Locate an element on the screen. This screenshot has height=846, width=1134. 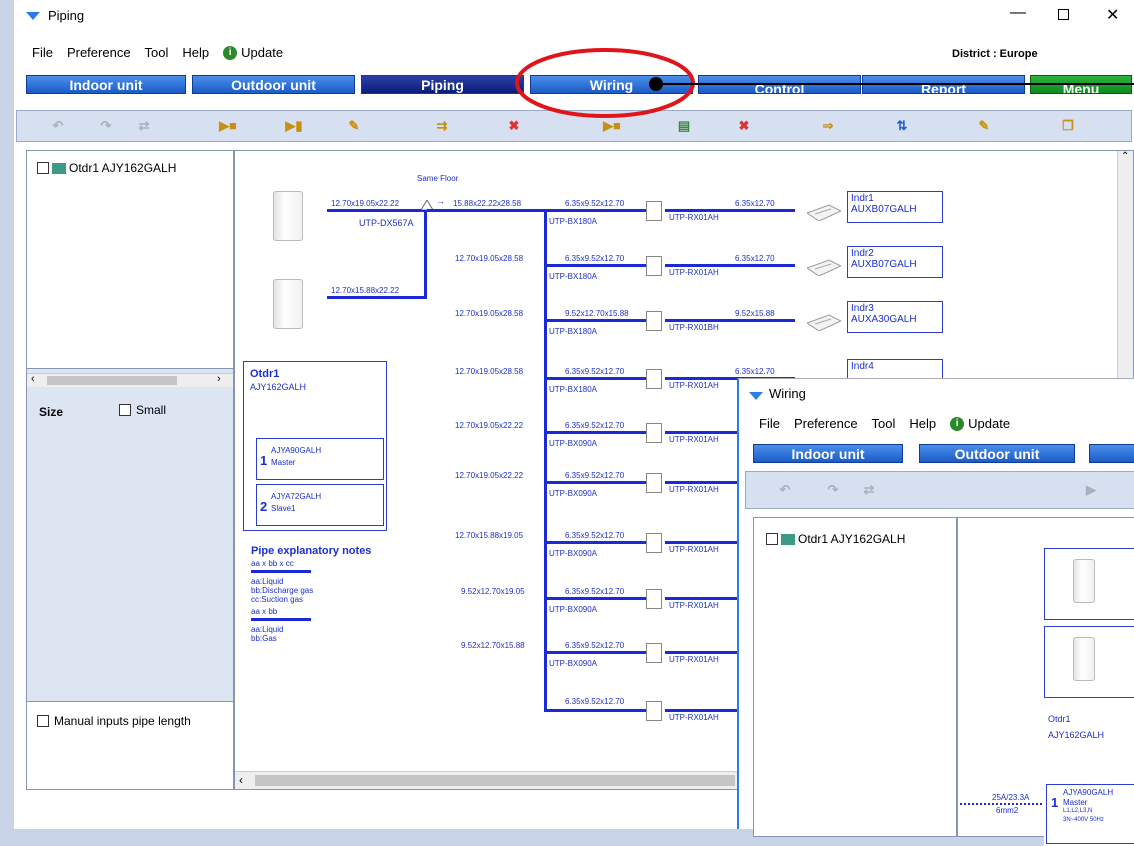
wiring-menu-help: Help is located at coordinates (922, 423).